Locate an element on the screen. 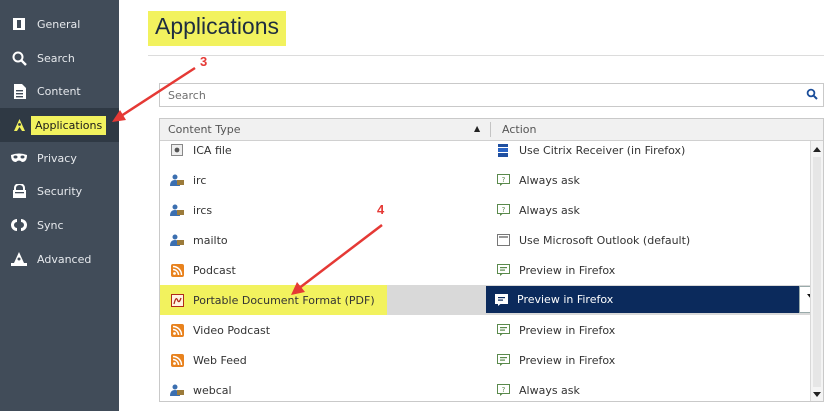  sidebar-item-label: Sync is located at coordinates (50, 225).